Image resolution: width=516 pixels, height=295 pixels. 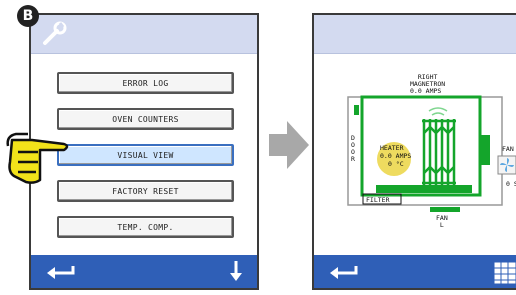 What do you see at coordinates (438, 111) in the screenshot?
I see `magnetron-wave` at bounding box center [438, 111].